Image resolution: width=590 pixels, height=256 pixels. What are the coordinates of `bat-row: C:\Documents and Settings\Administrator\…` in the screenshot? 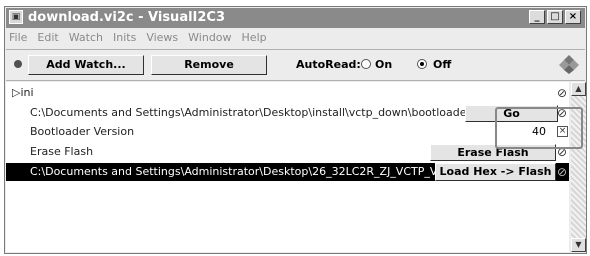 It's located at (287, 113).